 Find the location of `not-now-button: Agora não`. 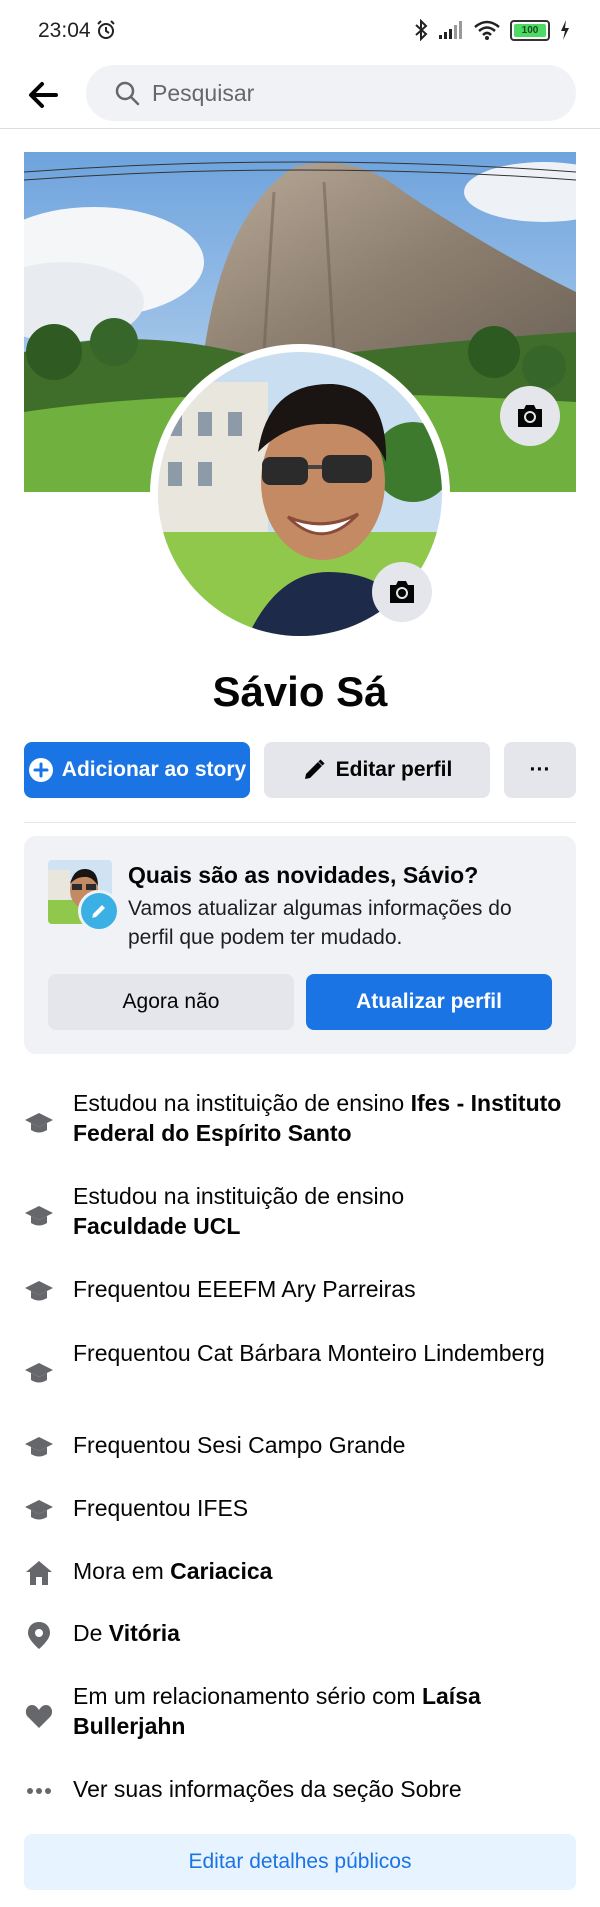

not-now-button: Agora não is located at coordinates (171, 1002).